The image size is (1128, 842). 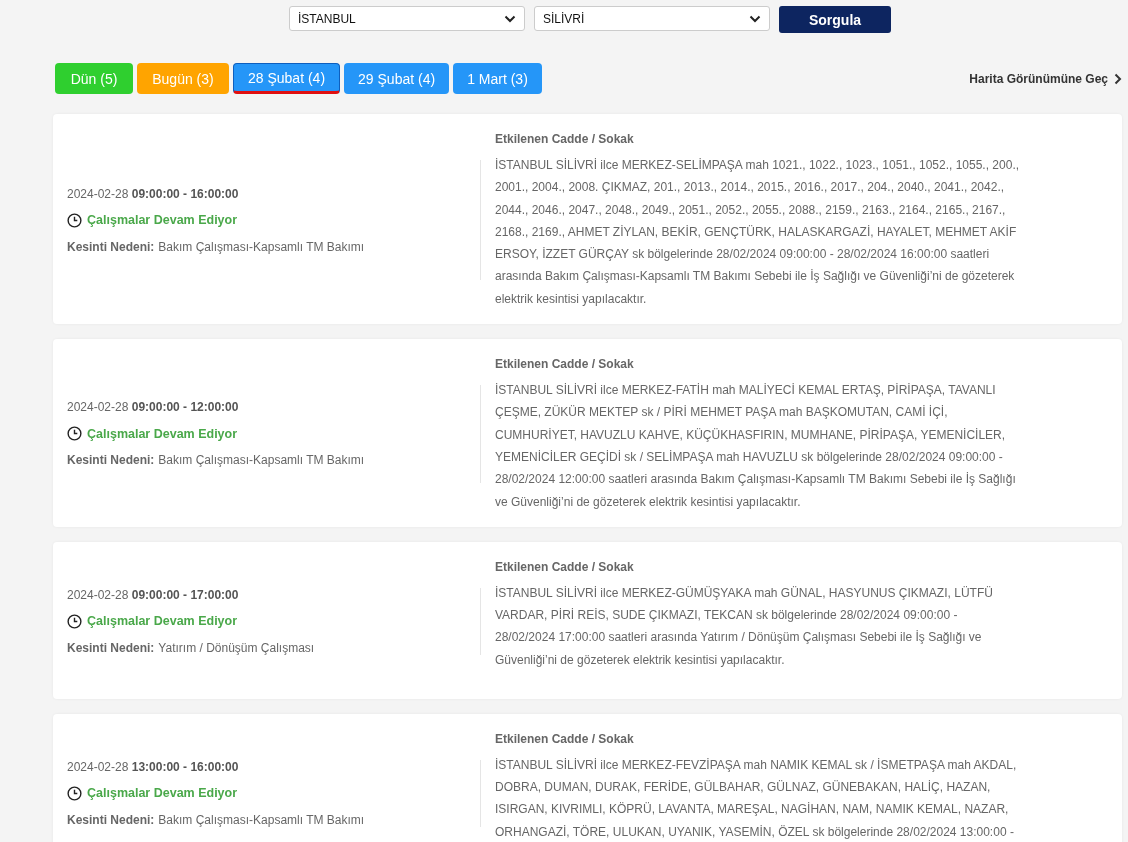 I want to click on chevron-right-icon, so click(x=1118, y=78).